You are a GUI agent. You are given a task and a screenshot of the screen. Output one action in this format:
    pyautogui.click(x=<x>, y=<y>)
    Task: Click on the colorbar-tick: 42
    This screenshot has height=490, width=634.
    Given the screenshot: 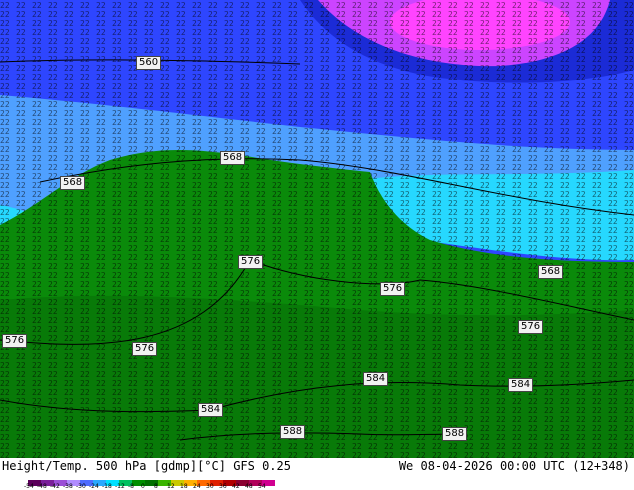 What is the action you would take?
    pyautogui.click(x=236, y=486)
    